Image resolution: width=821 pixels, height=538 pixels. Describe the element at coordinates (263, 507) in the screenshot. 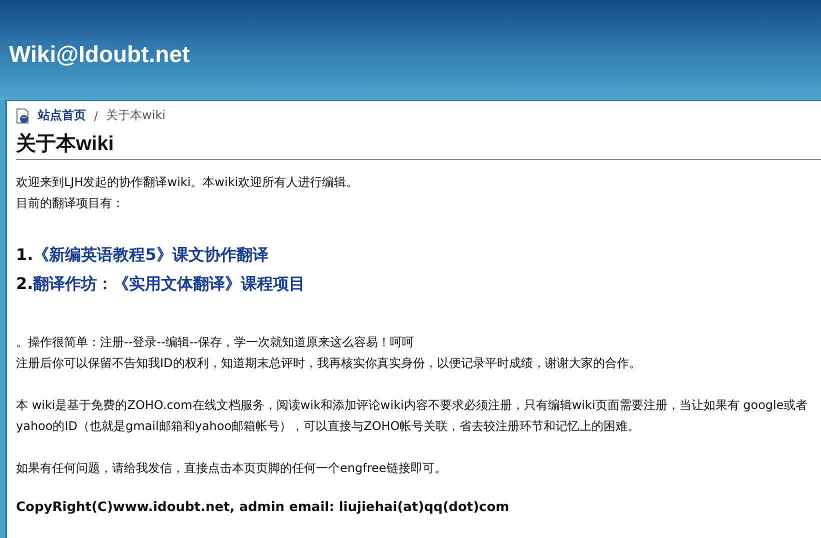

I see `copyright-text: CopyRight(C)www.idoubt.net, admin email: liujiehai(at)qq(dot)com` at that location.